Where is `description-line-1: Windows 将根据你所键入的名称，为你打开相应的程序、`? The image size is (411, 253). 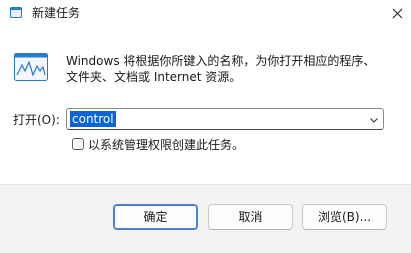
description-line-1: Windows 将根据你所键入的名称，为你打开相应的程序、 is located at coordinates (221, 61).